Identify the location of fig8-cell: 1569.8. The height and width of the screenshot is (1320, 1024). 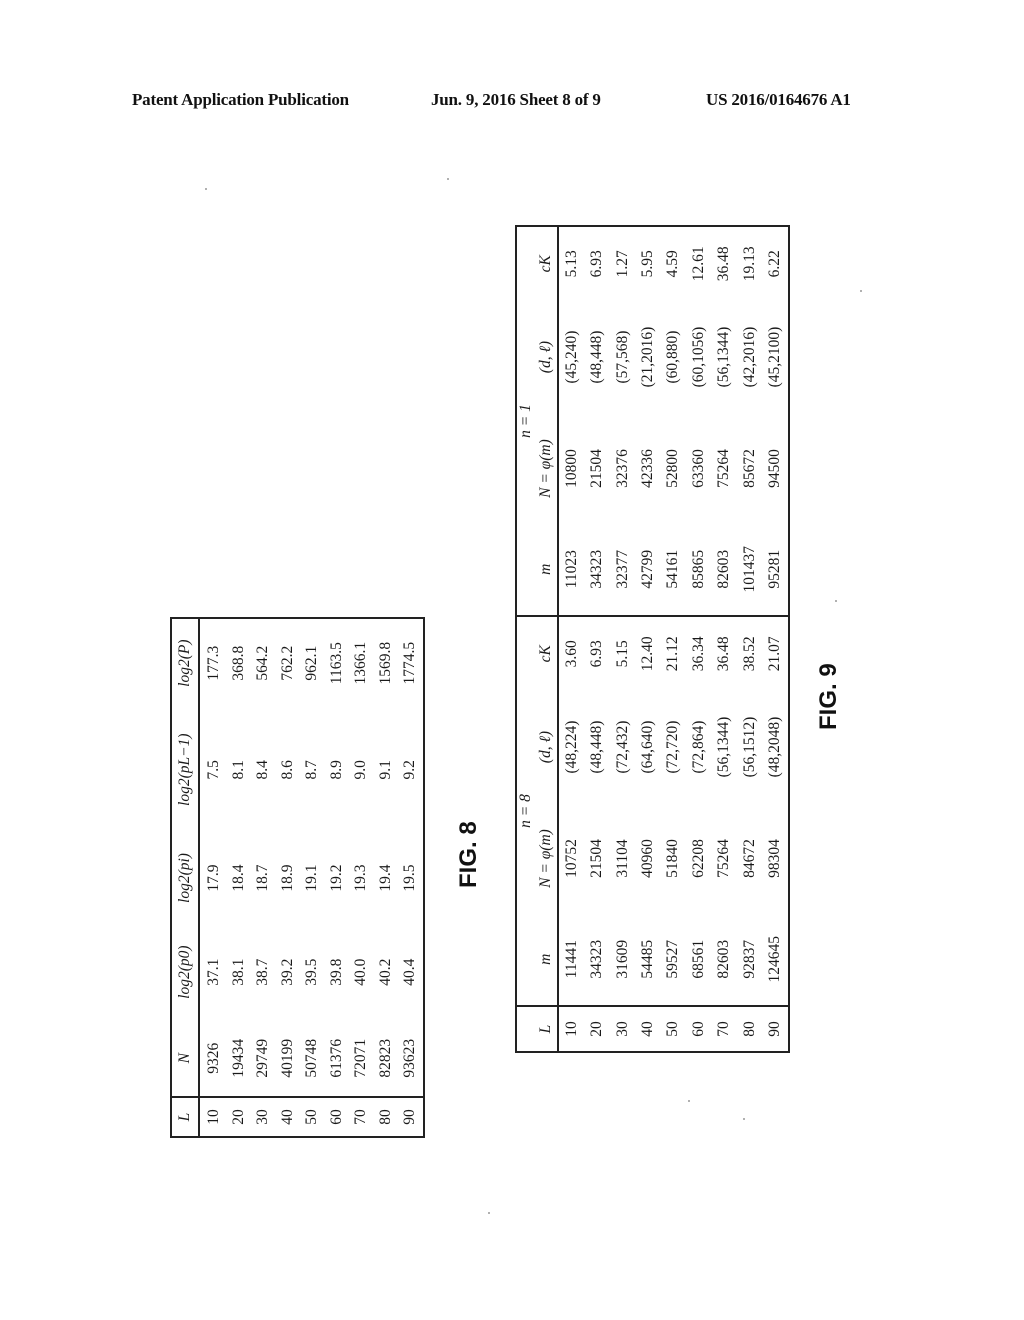
(385, 663).